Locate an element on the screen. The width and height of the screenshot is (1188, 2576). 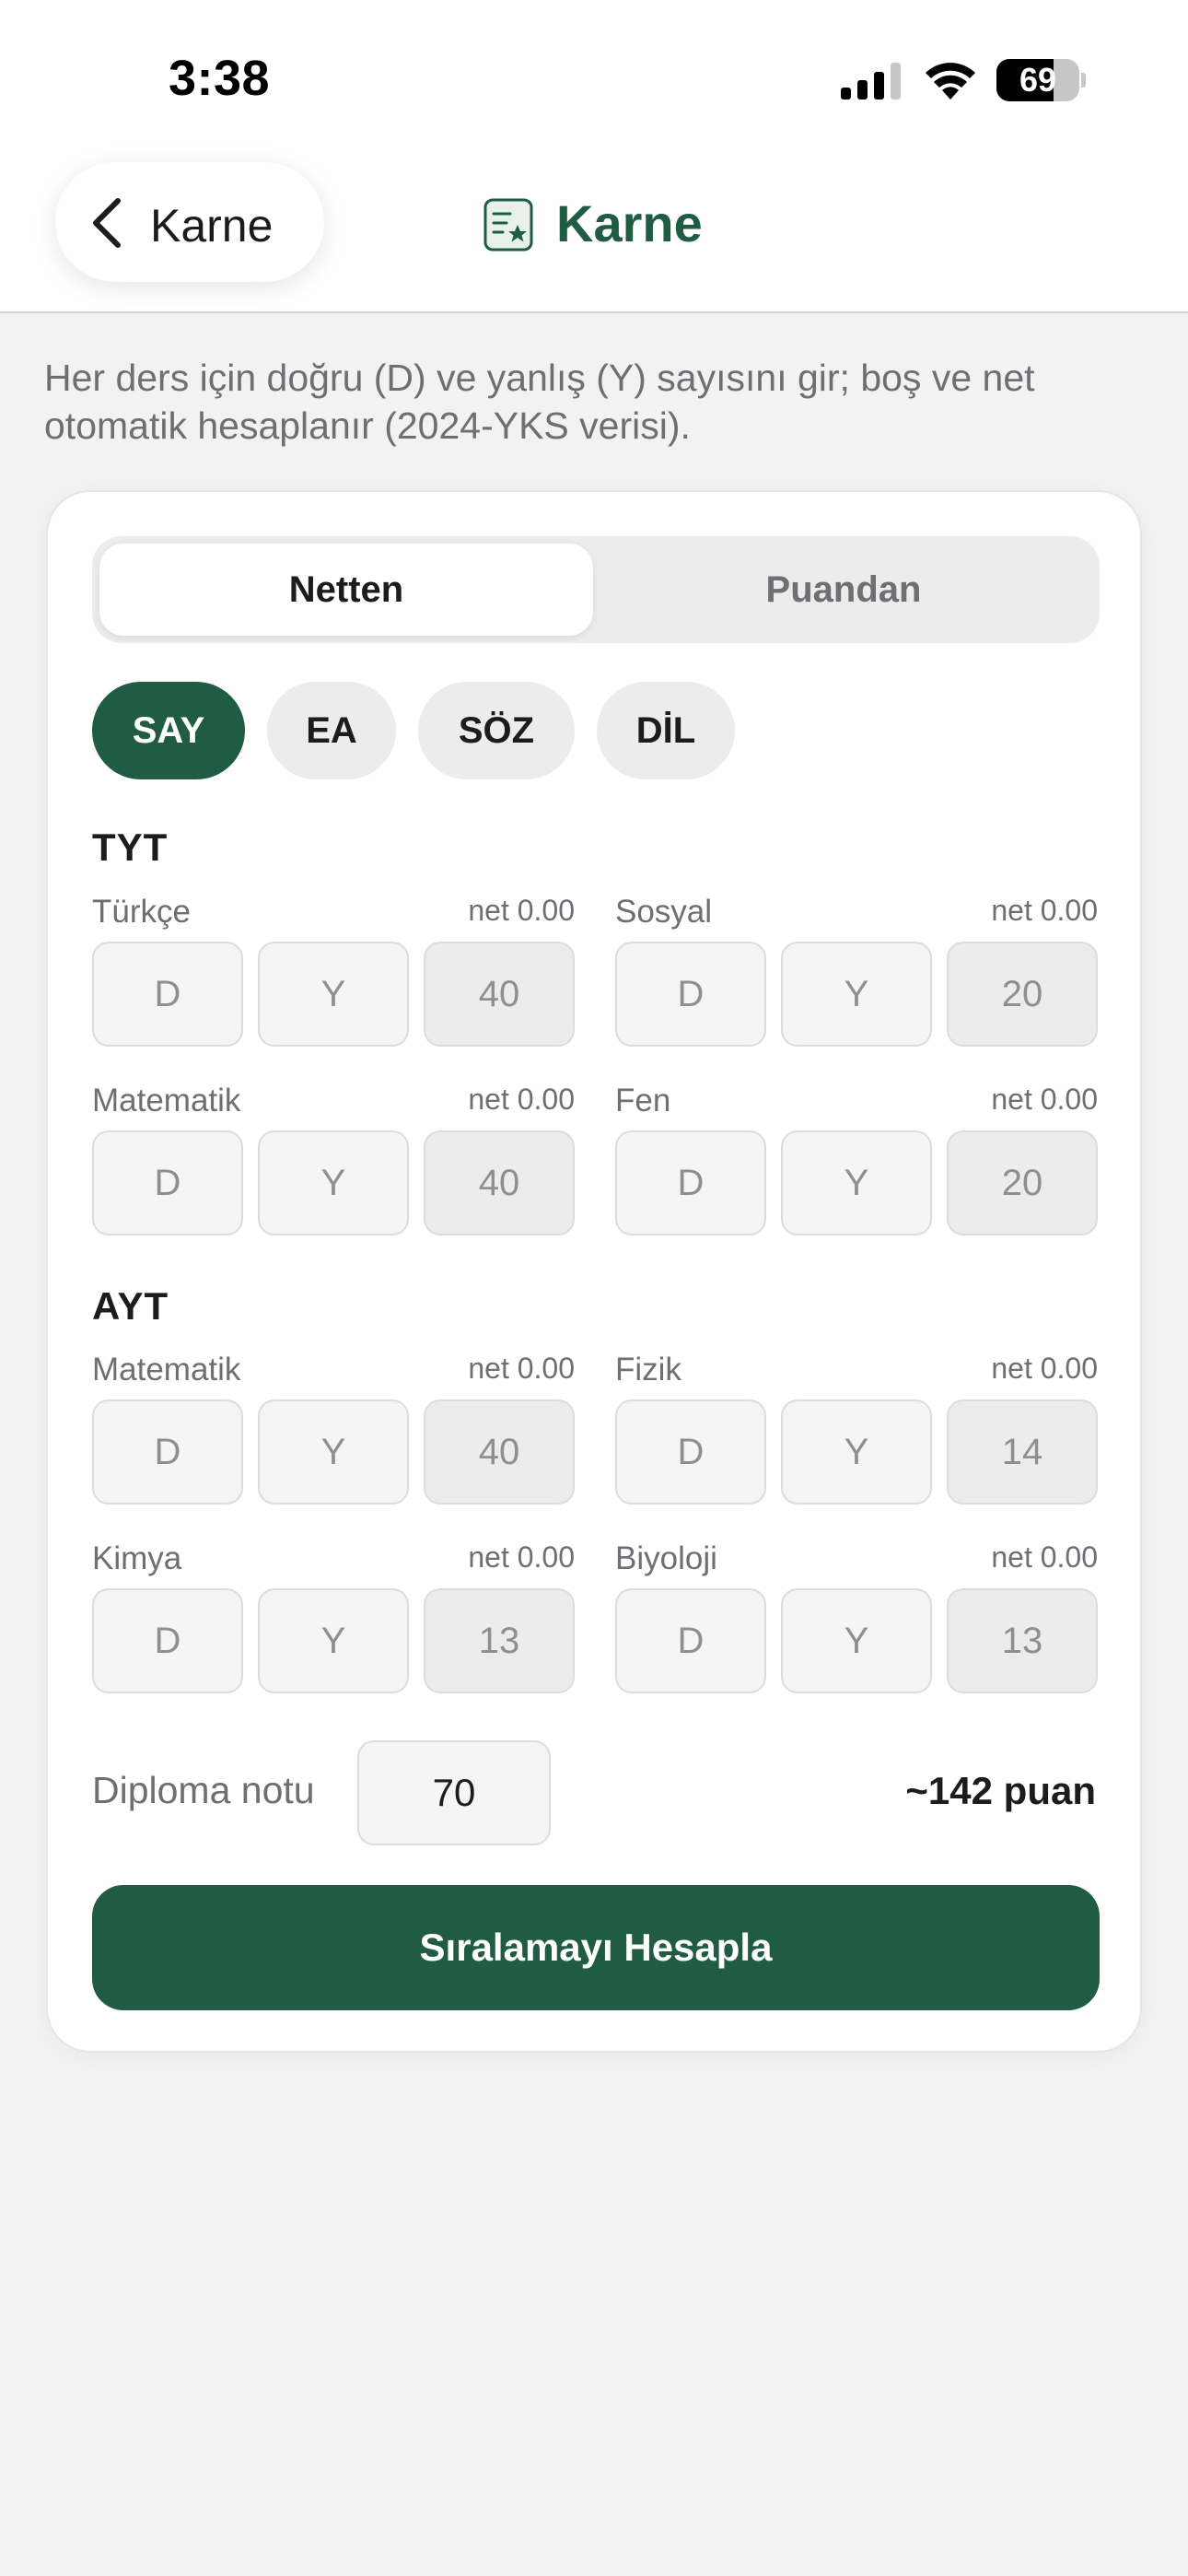
navigation-bar: Karne Karne is located at coordinates (594, 235).